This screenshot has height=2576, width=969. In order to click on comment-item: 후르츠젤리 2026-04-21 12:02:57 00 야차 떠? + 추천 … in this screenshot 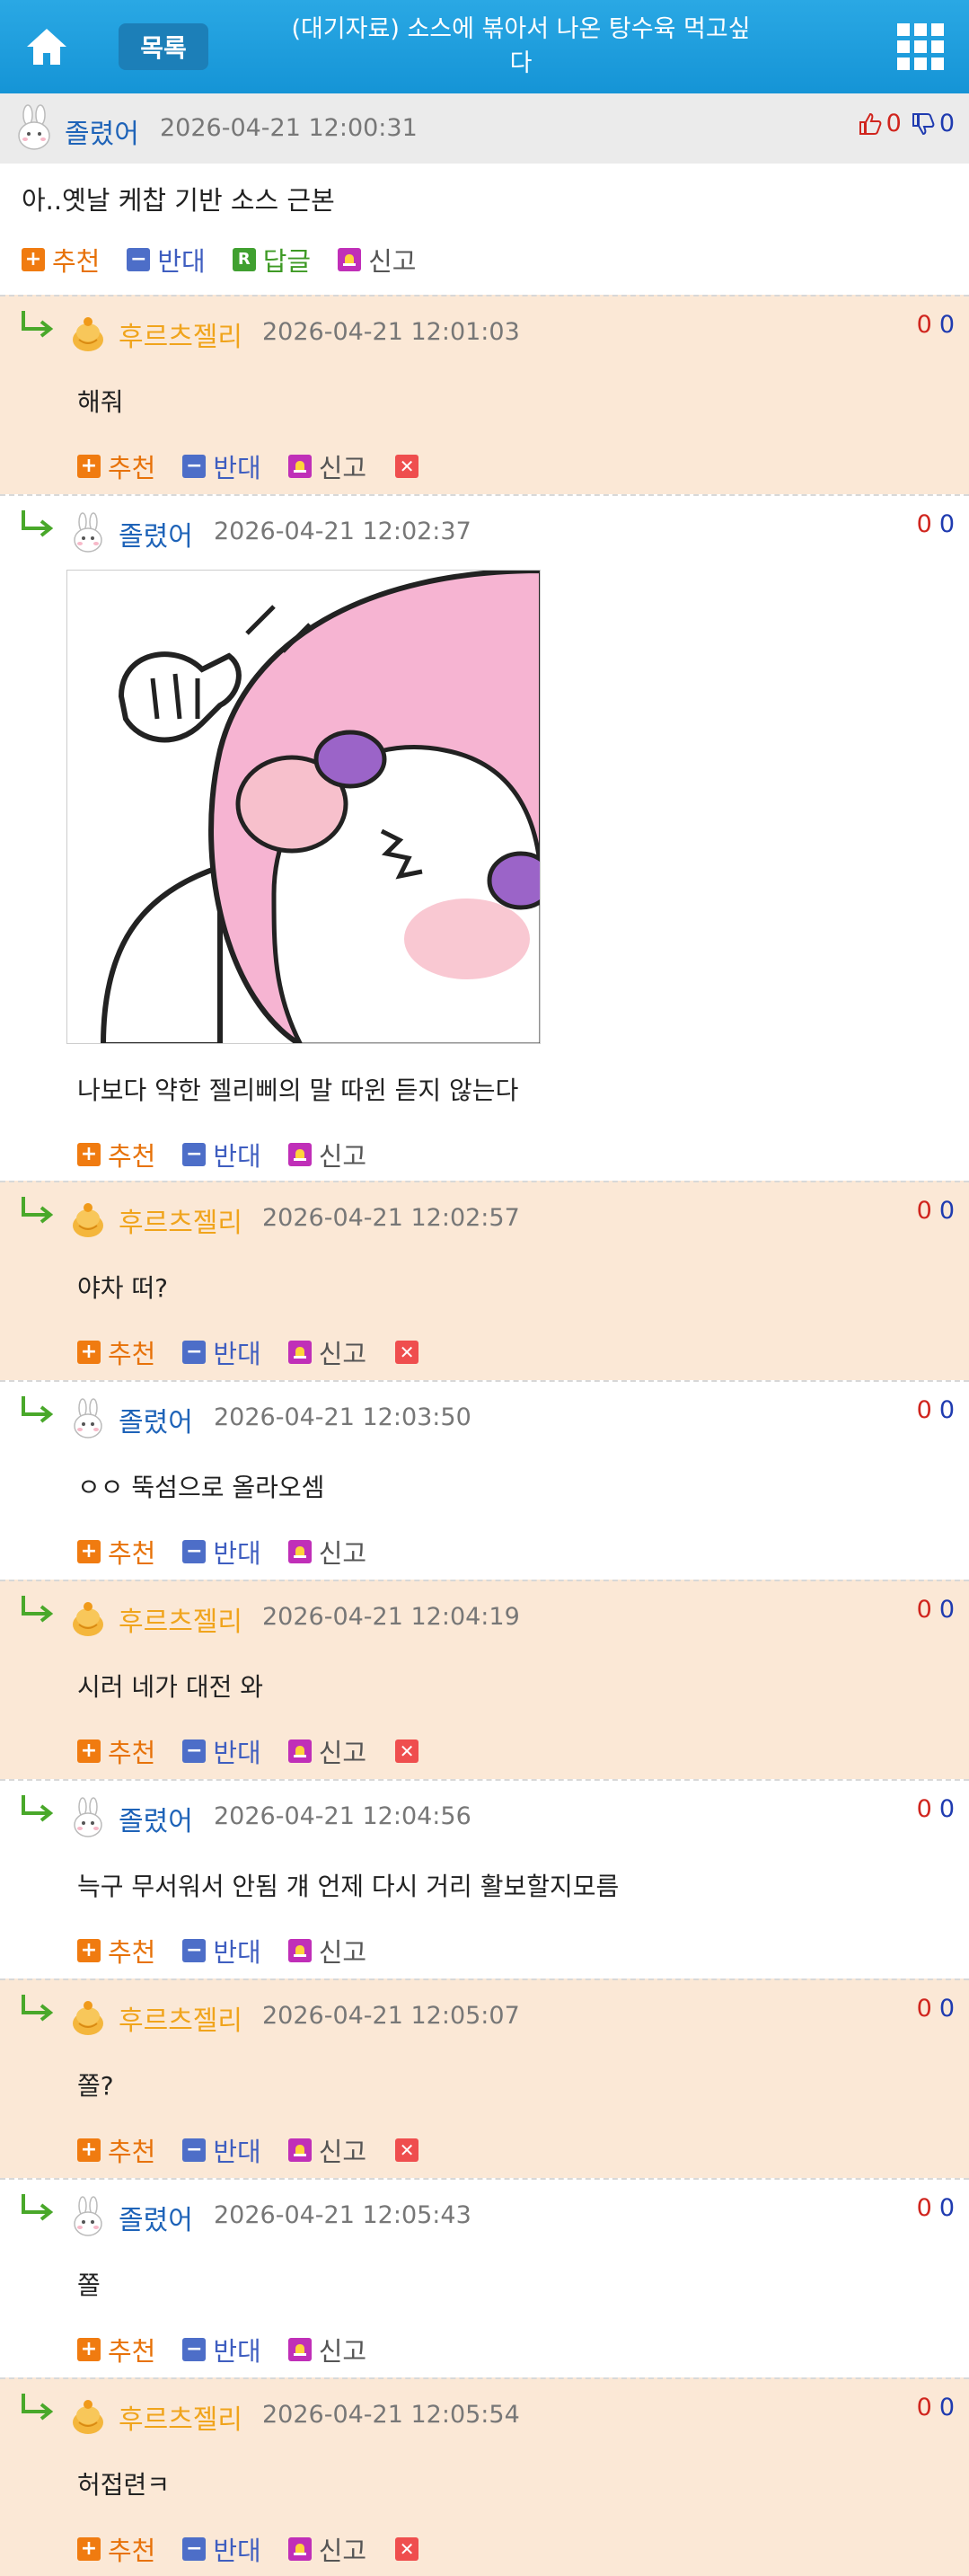, I will do `click(484, 1281)`.